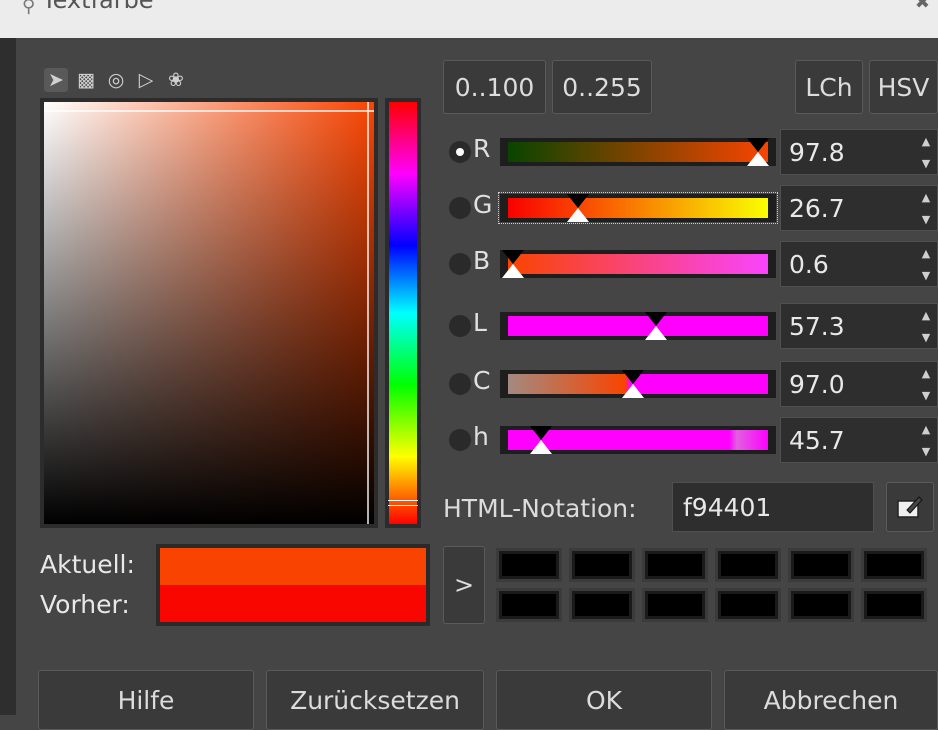  What do you see at coordinates (146, 80) in the screenshot?
I see `triangle-selector-icon: ▷` at bounding box center [146, 80].